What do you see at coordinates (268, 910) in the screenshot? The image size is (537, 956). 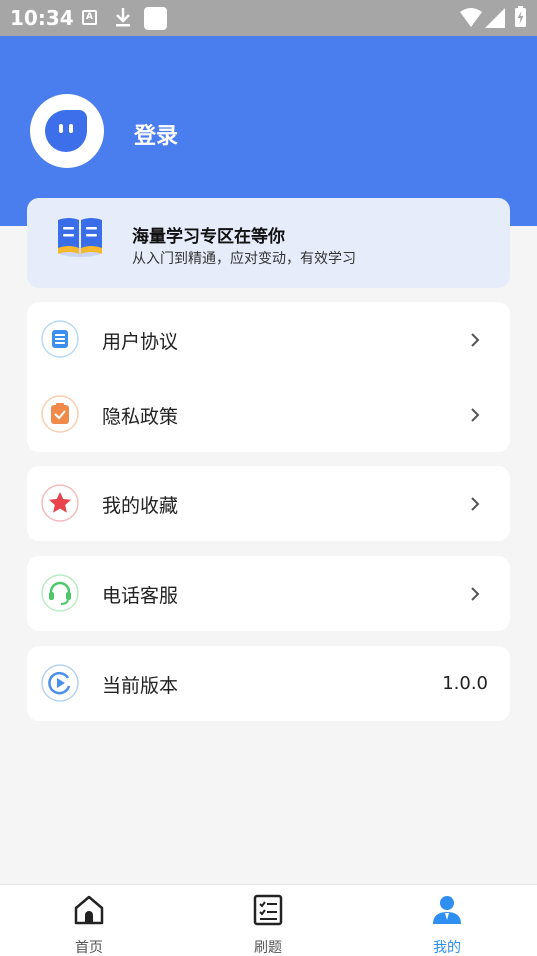 I see `checklist-icon` at bounding box center [268, 910].